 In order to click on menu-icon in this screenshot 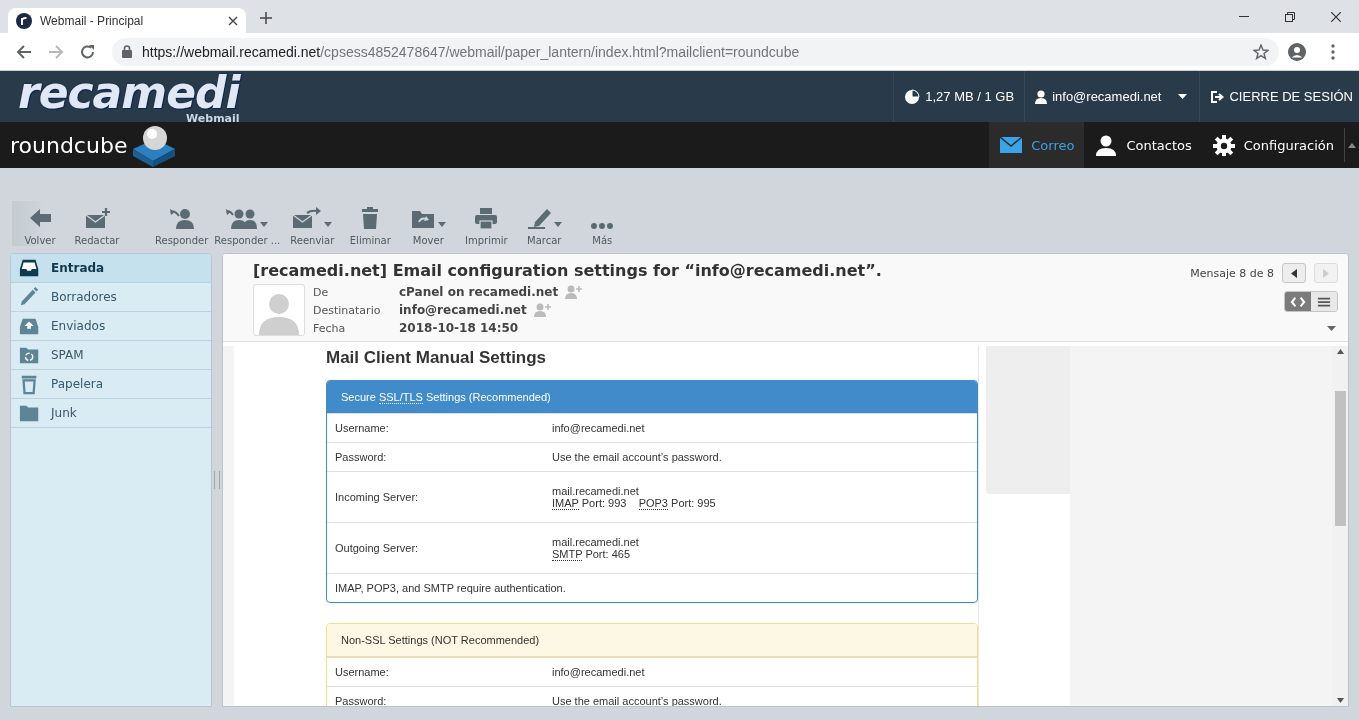, I will do `click(1333, 51)`.